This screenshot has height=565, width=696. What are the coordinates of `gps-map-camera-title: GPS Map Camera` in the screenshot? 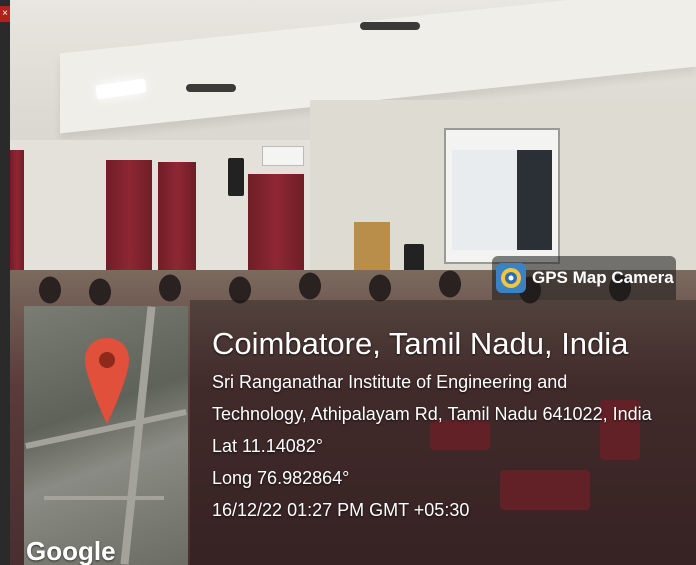 It's located at (603, 277).